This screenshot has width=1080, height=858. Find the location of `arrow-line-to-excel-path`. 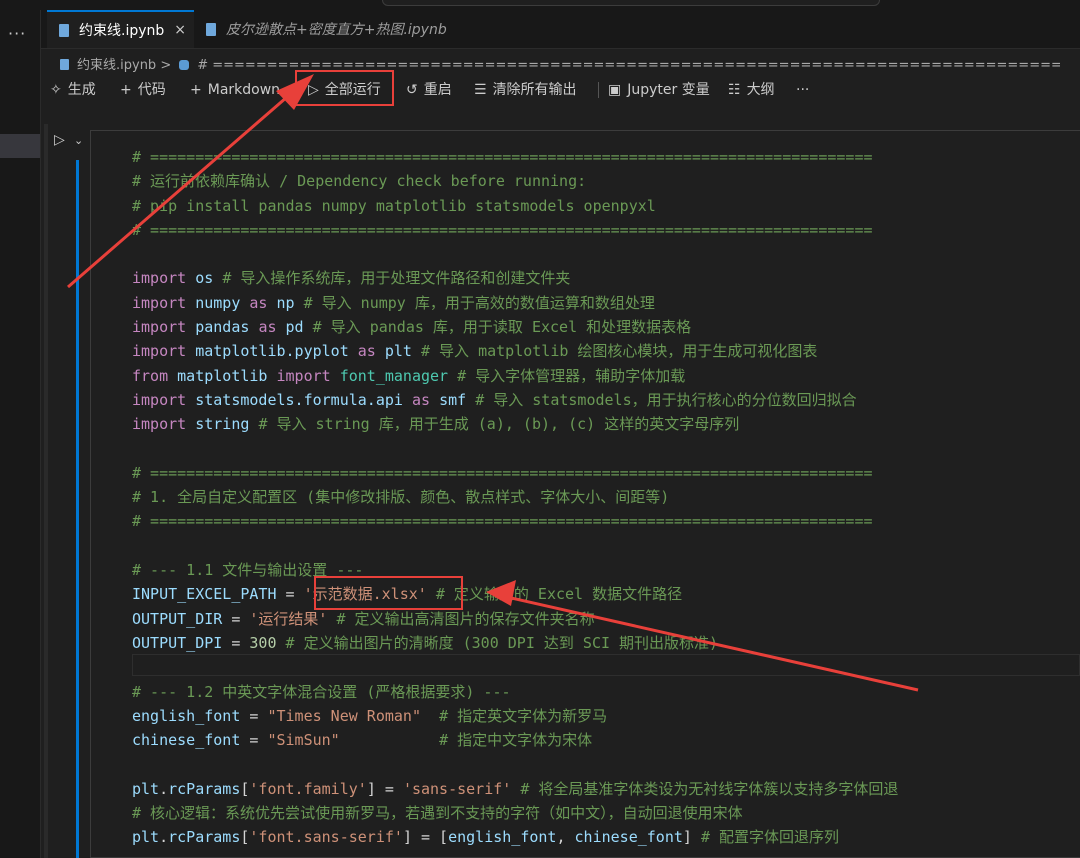

arrow-line-to-excel-path is located at coordinates (708, 642).